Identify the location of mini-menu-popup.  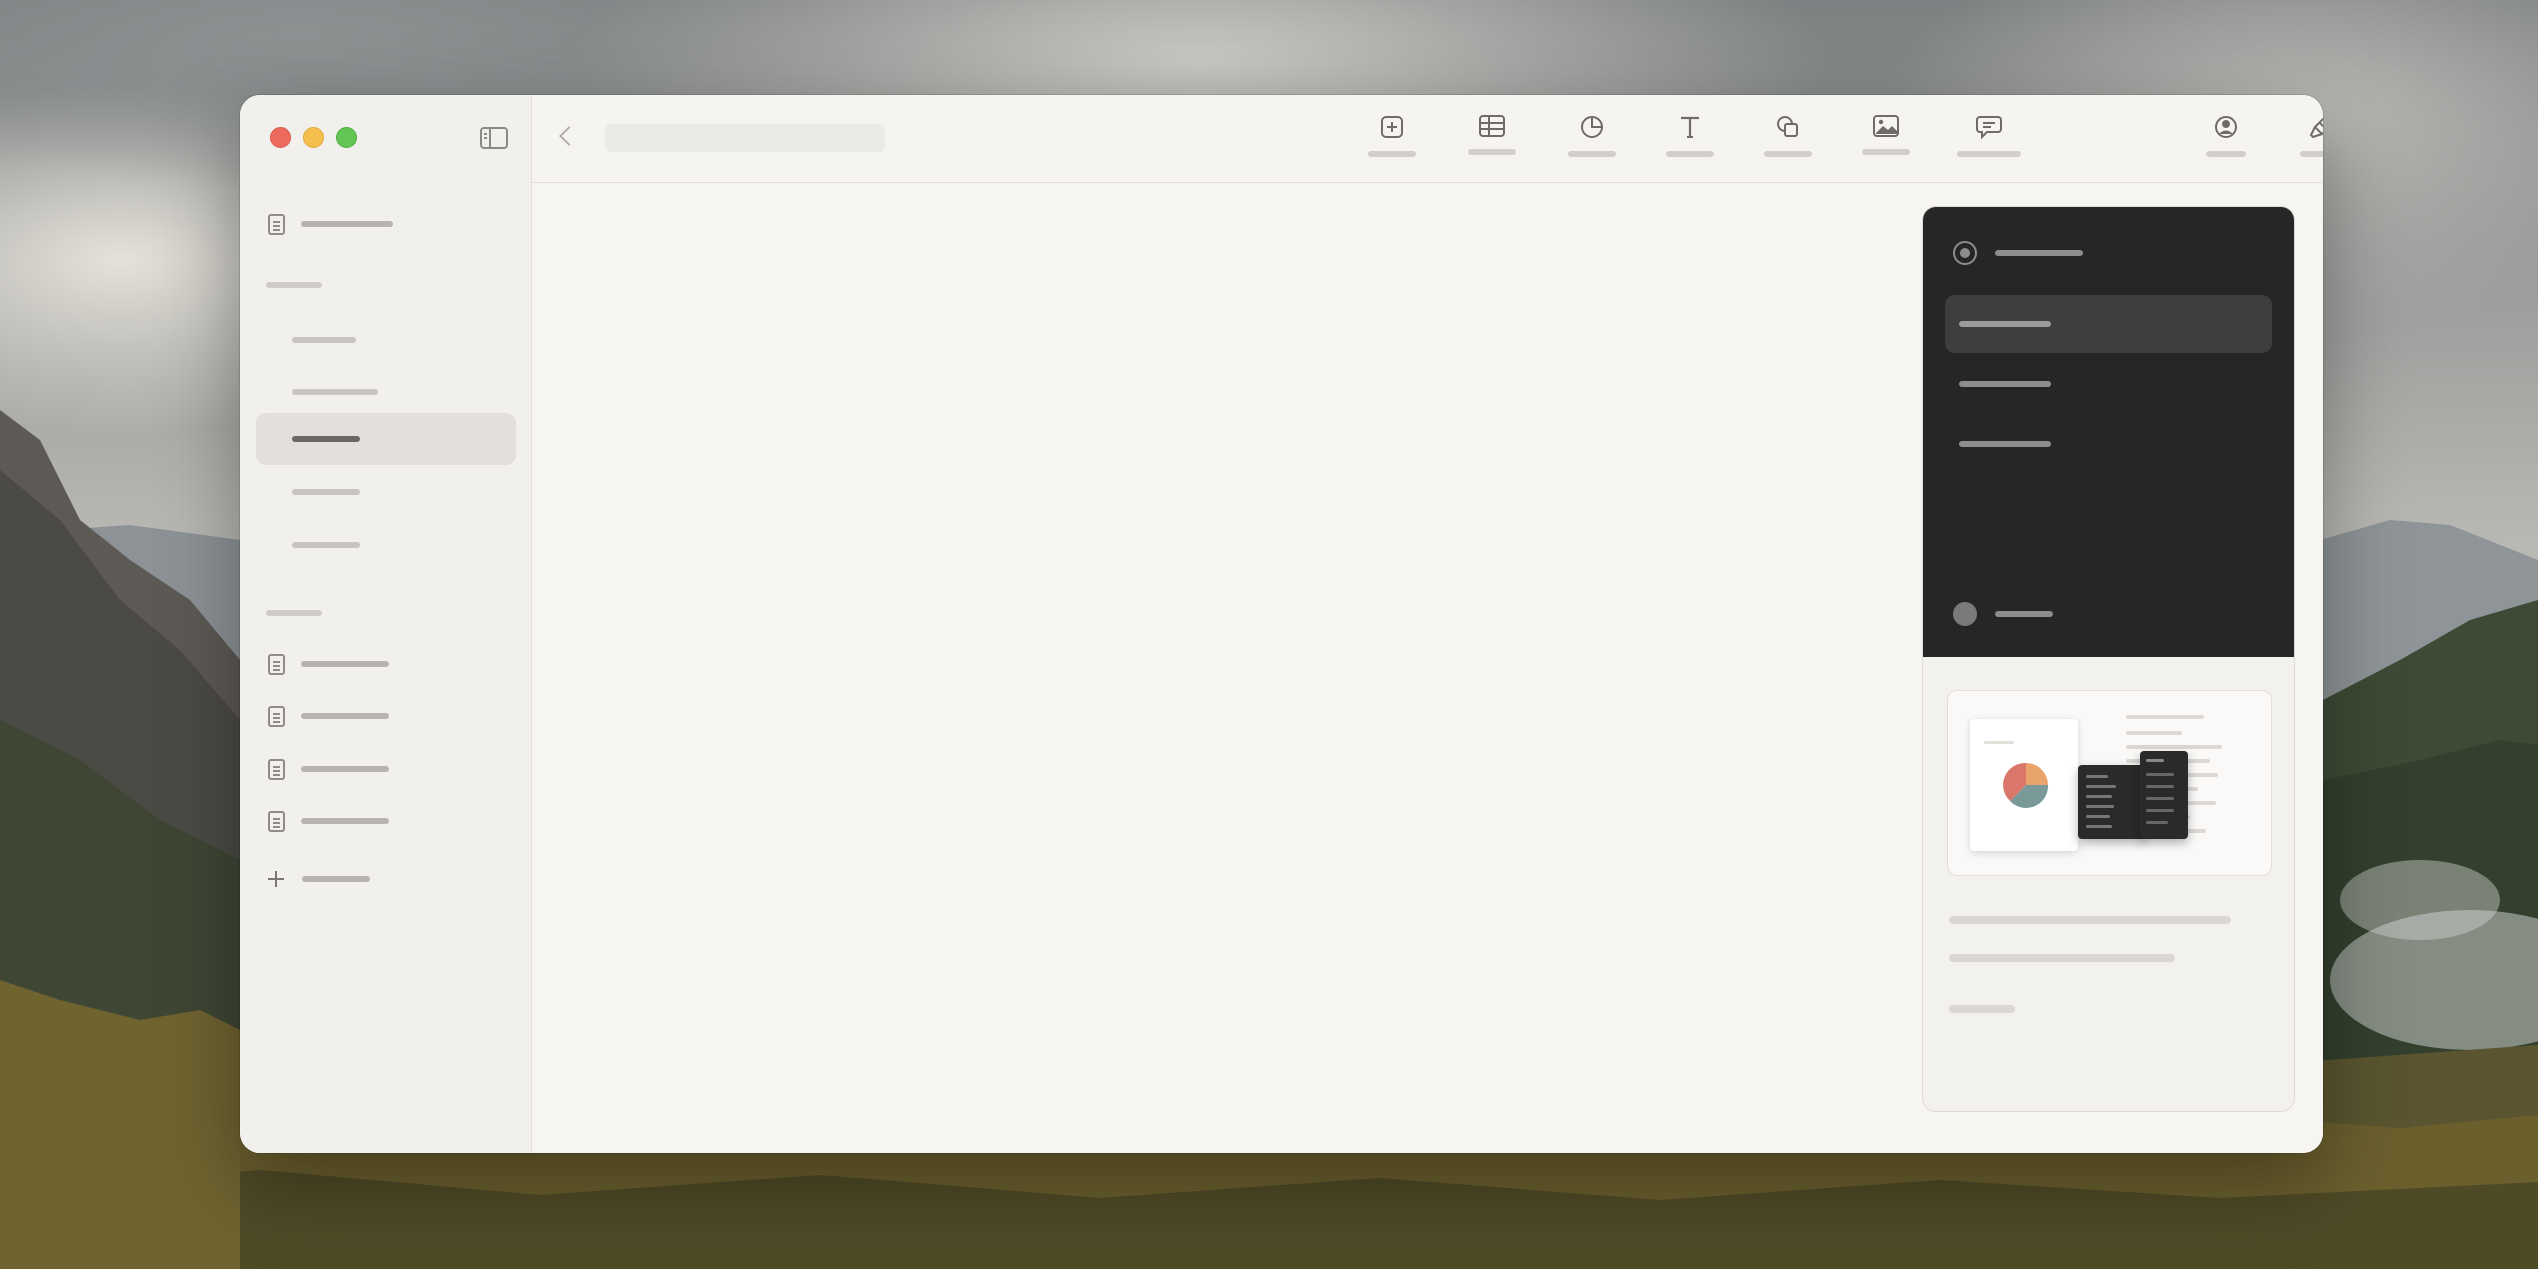
(2112, 802).